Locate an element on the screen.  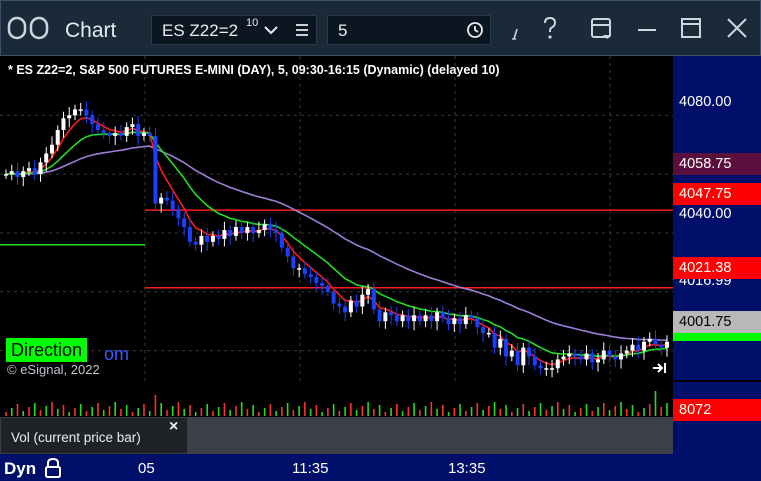
interval-value: 5 is located at coordinates (343, 30).